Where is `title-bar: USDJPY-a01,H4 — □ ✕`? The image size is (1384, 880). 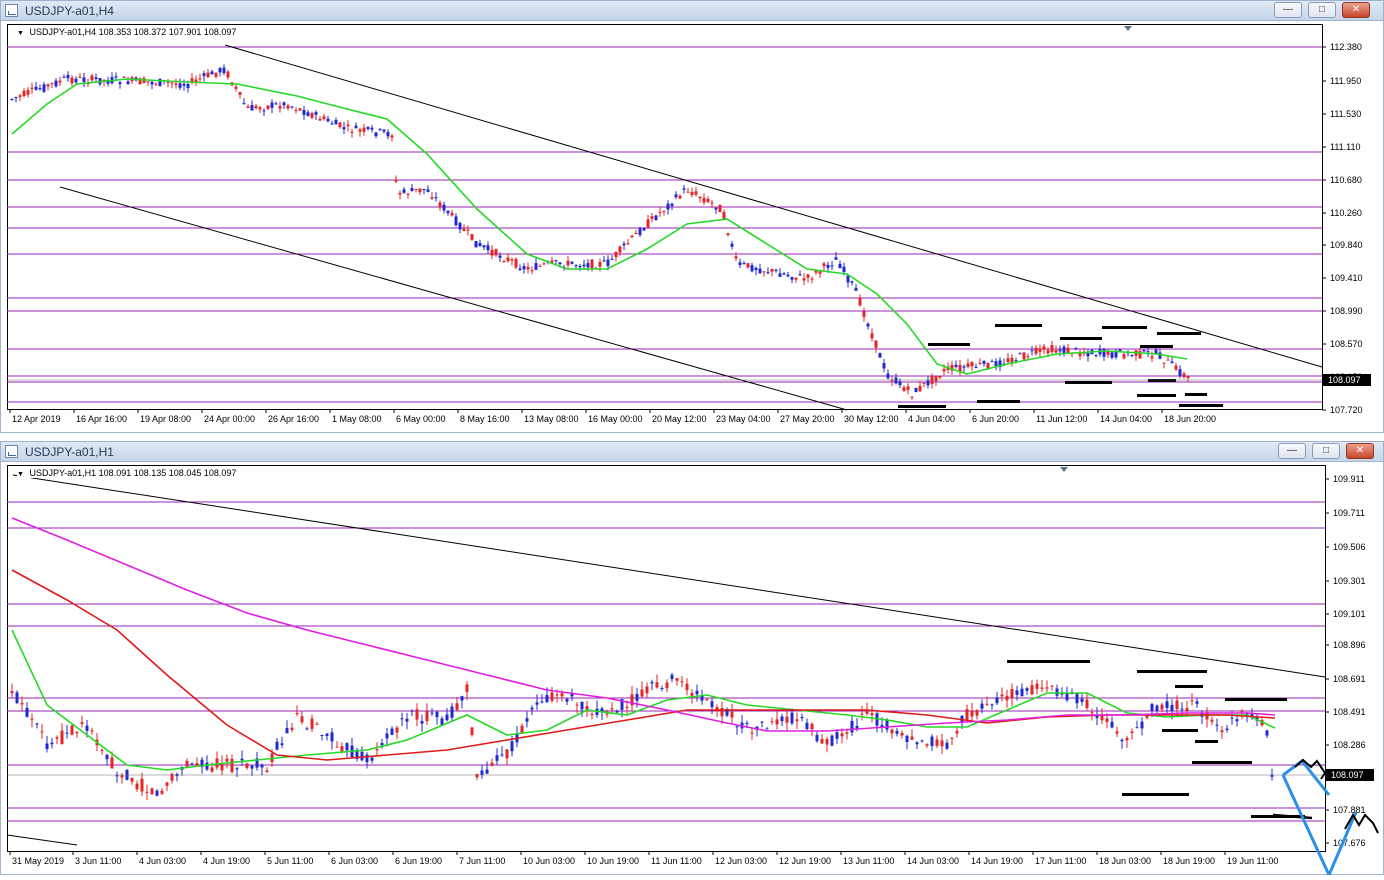
title-bar: USDJPY-a01,H4 — □ ✕ is located at coordinates (692, 11).